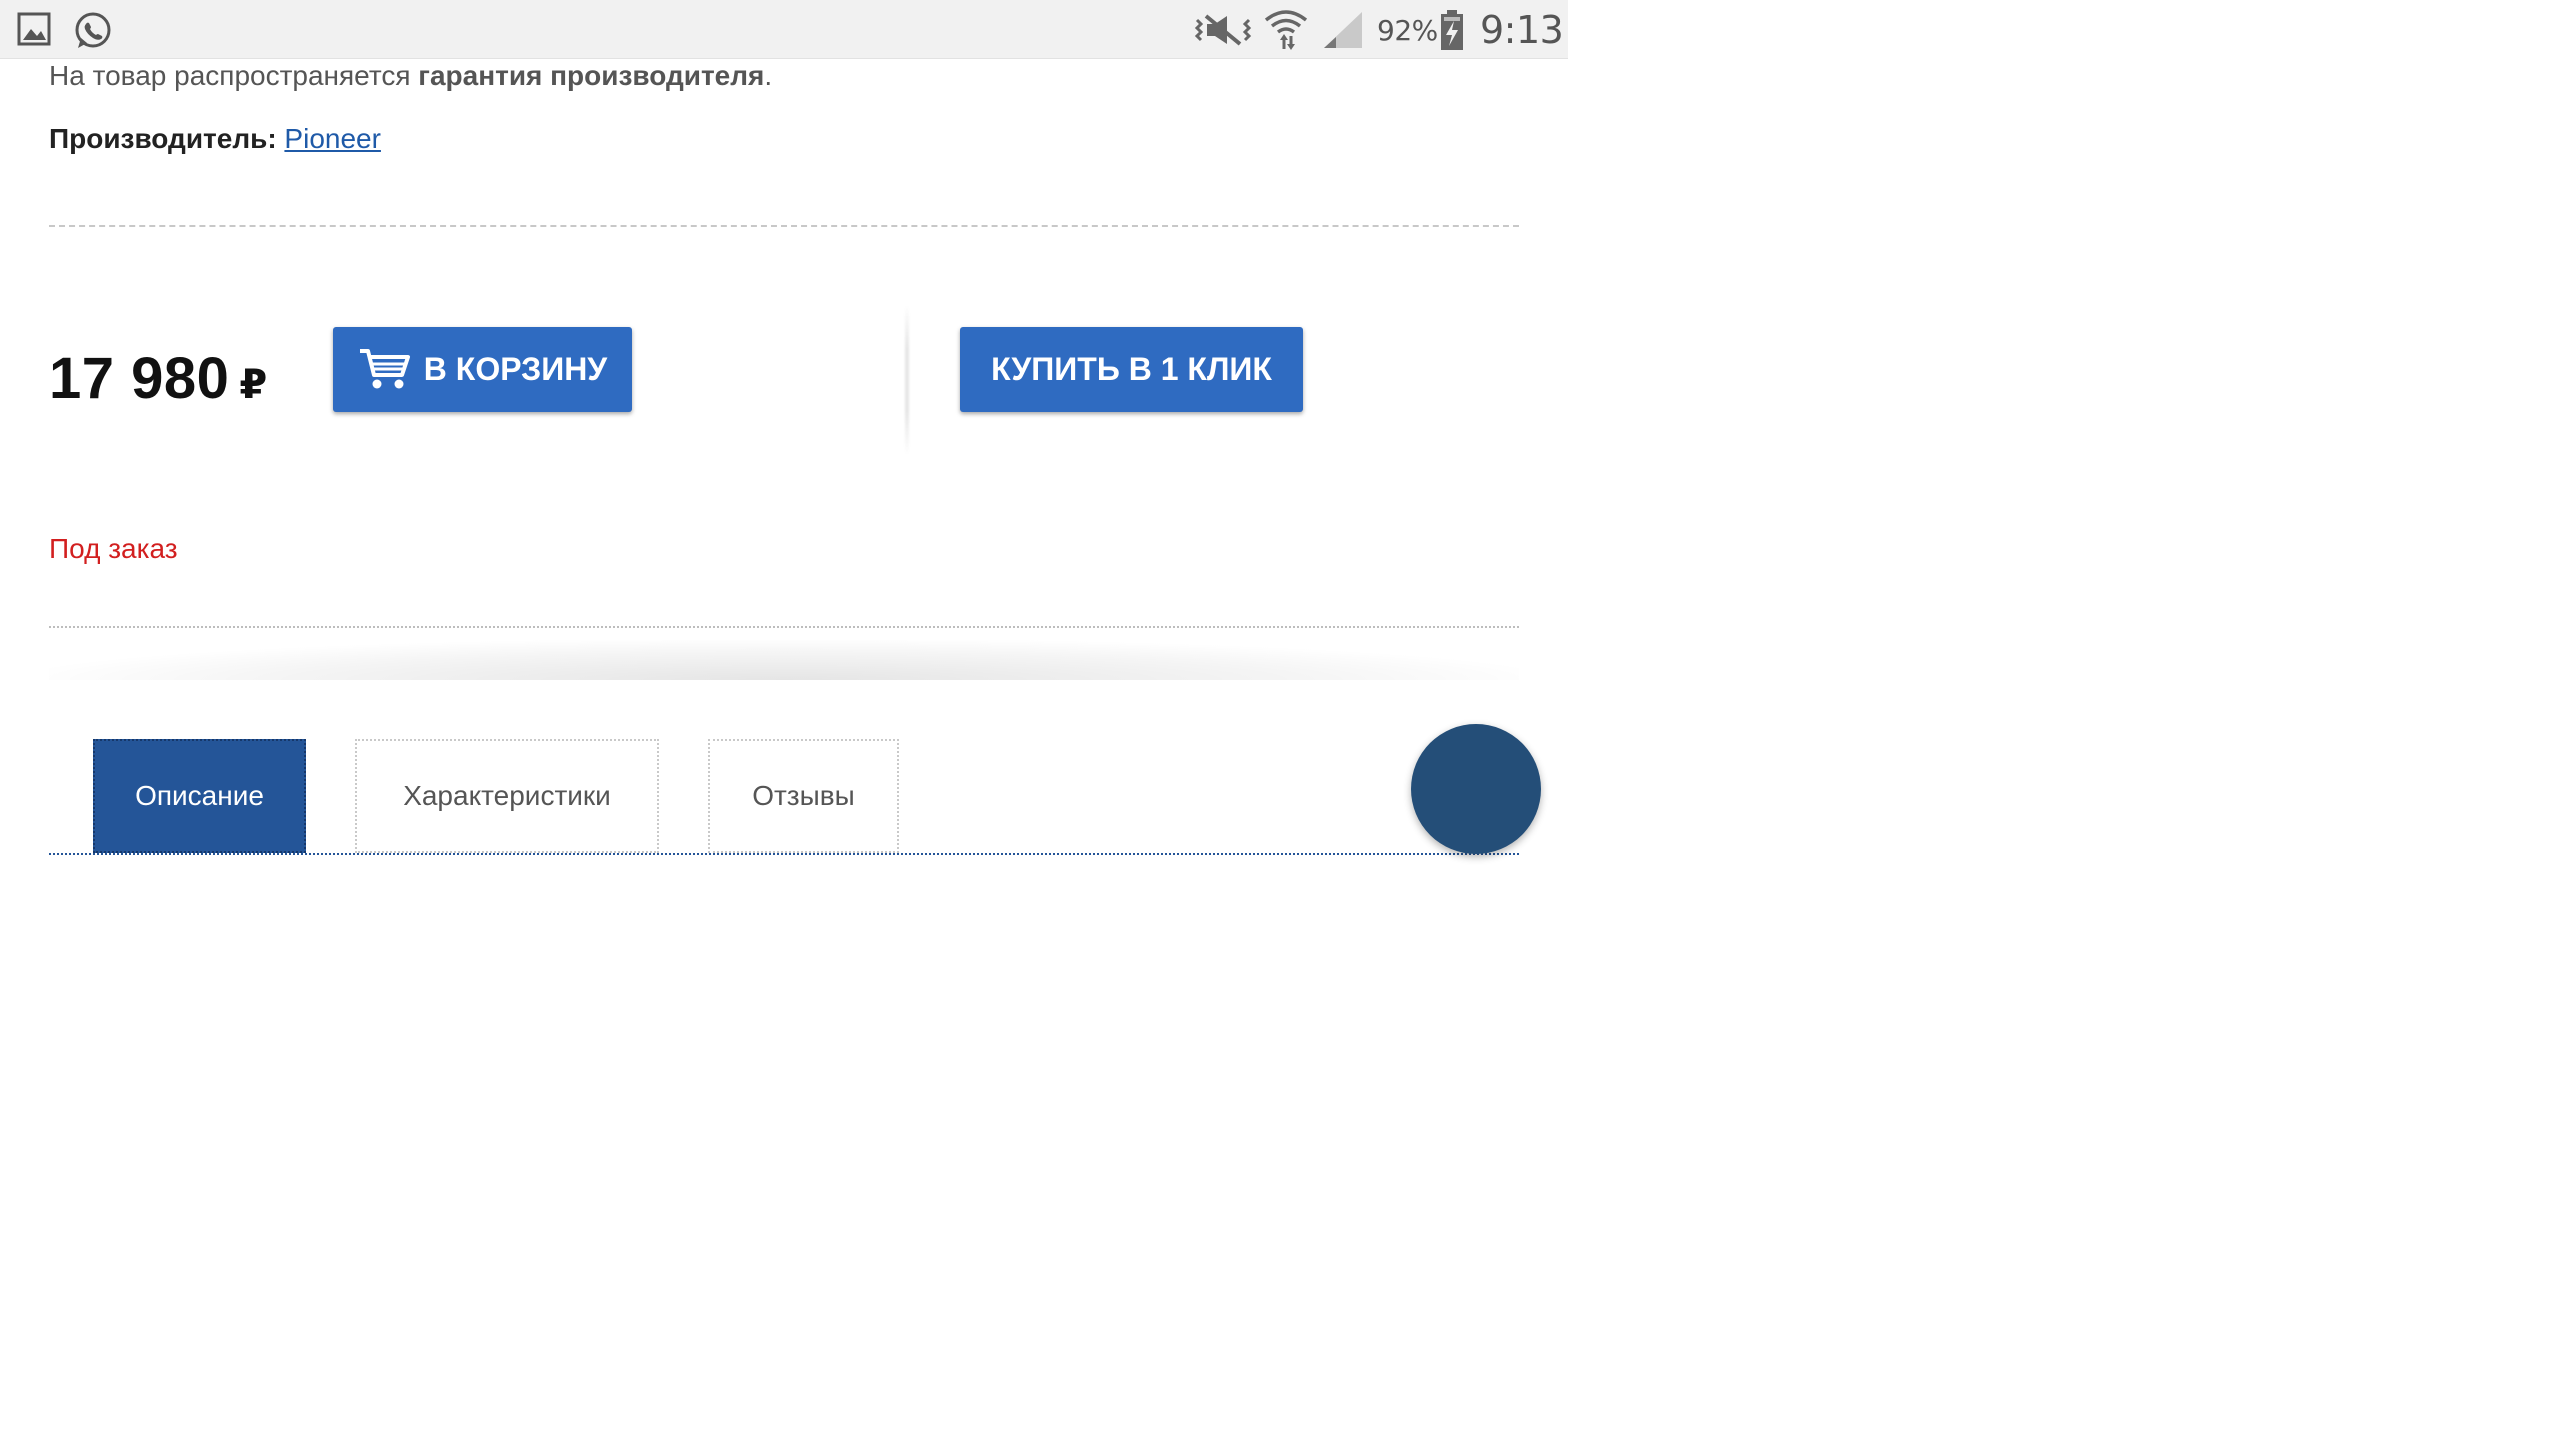 This screenshot has width=2560, height=1440. What do you see at coordinates (1407, 30) in the screenshot?
I see `battery-percentage: 92%` at bounding box center [1407, 30].